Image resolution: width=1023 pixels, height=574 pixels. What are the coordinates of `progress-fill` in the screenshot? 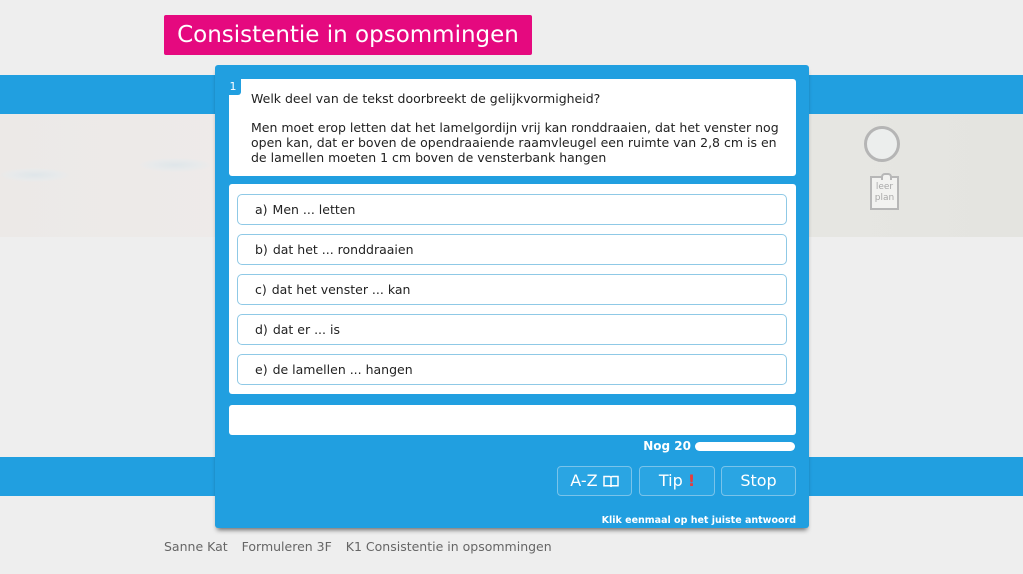 It's located at (745, 446).